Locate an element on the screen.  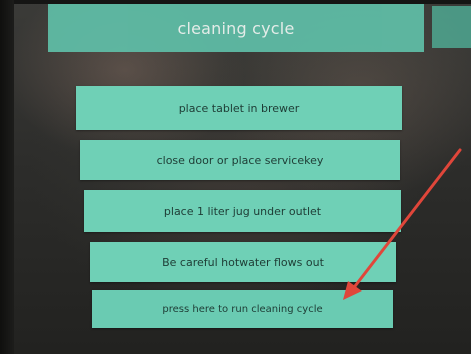
step-label: place tablet in brewer is located at coordinates (239, 108).